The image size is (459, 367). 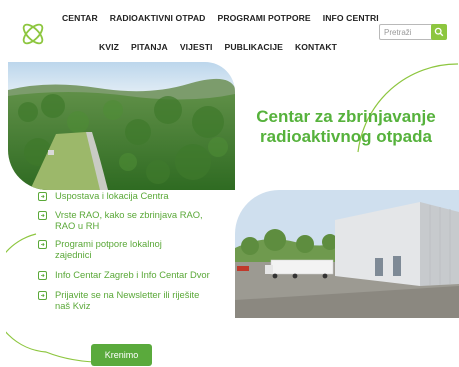 I want to click on list-item-label: Uspostava i lokacija Centra, so click(x=112, y=195).